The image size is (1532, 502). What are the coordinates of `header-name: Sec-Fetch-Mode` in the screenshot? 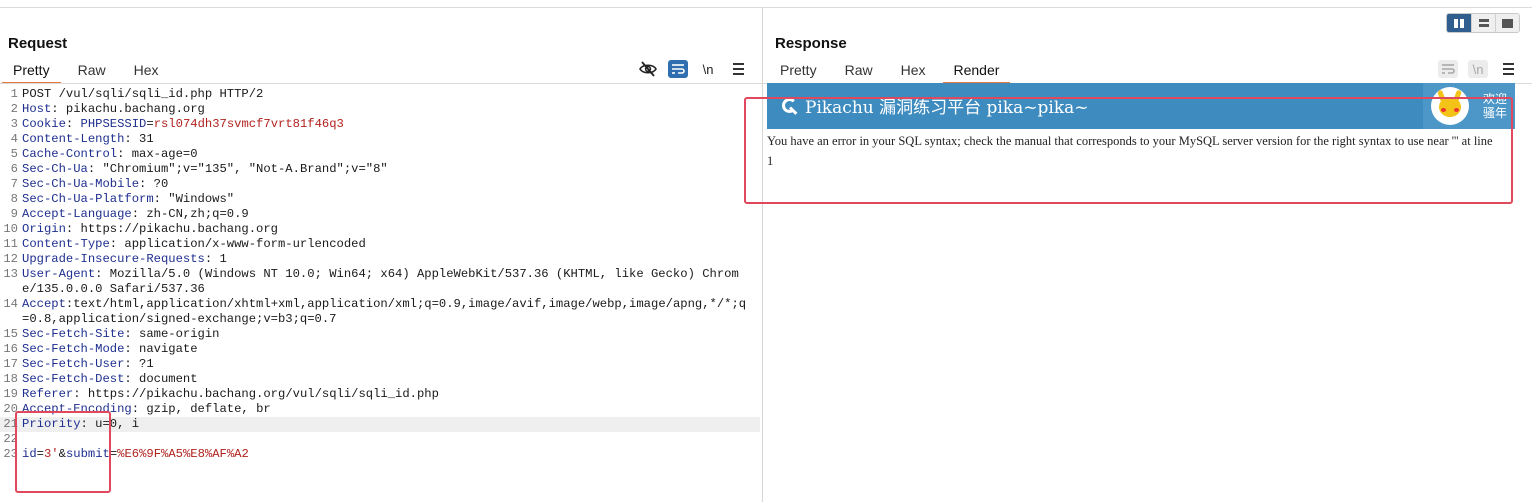 It's located at (73, 349).